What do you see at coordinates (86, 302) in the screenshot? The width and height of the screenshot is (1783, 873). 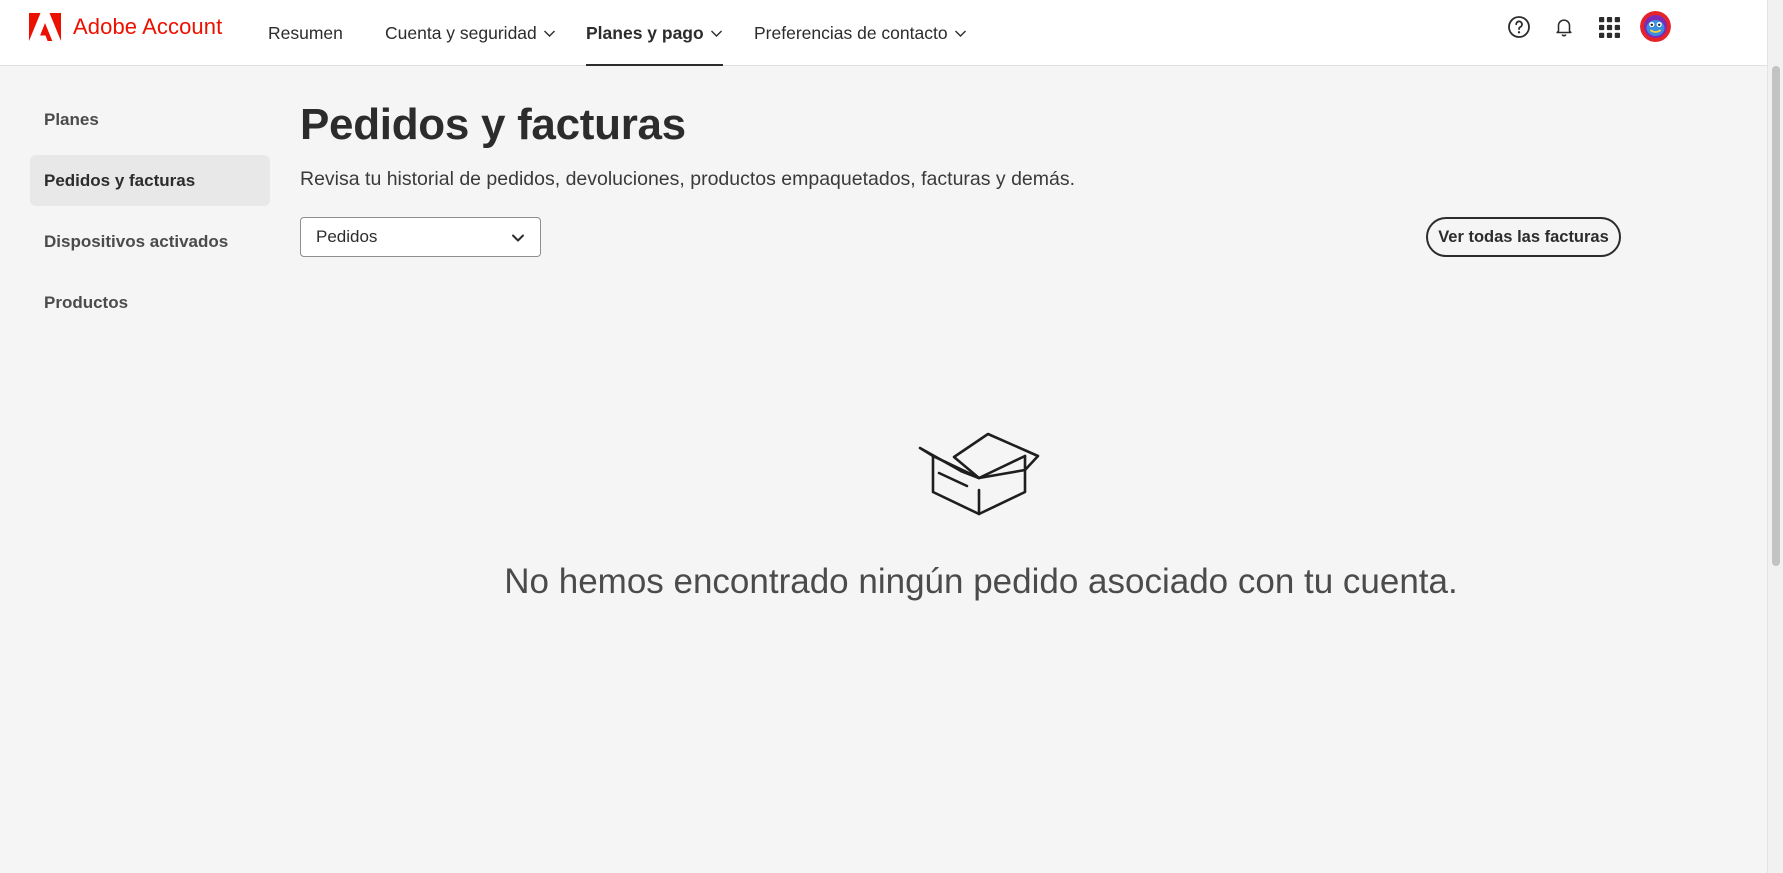 I see `sidebar-item-label: Productos` at bounding box center [86, 302].